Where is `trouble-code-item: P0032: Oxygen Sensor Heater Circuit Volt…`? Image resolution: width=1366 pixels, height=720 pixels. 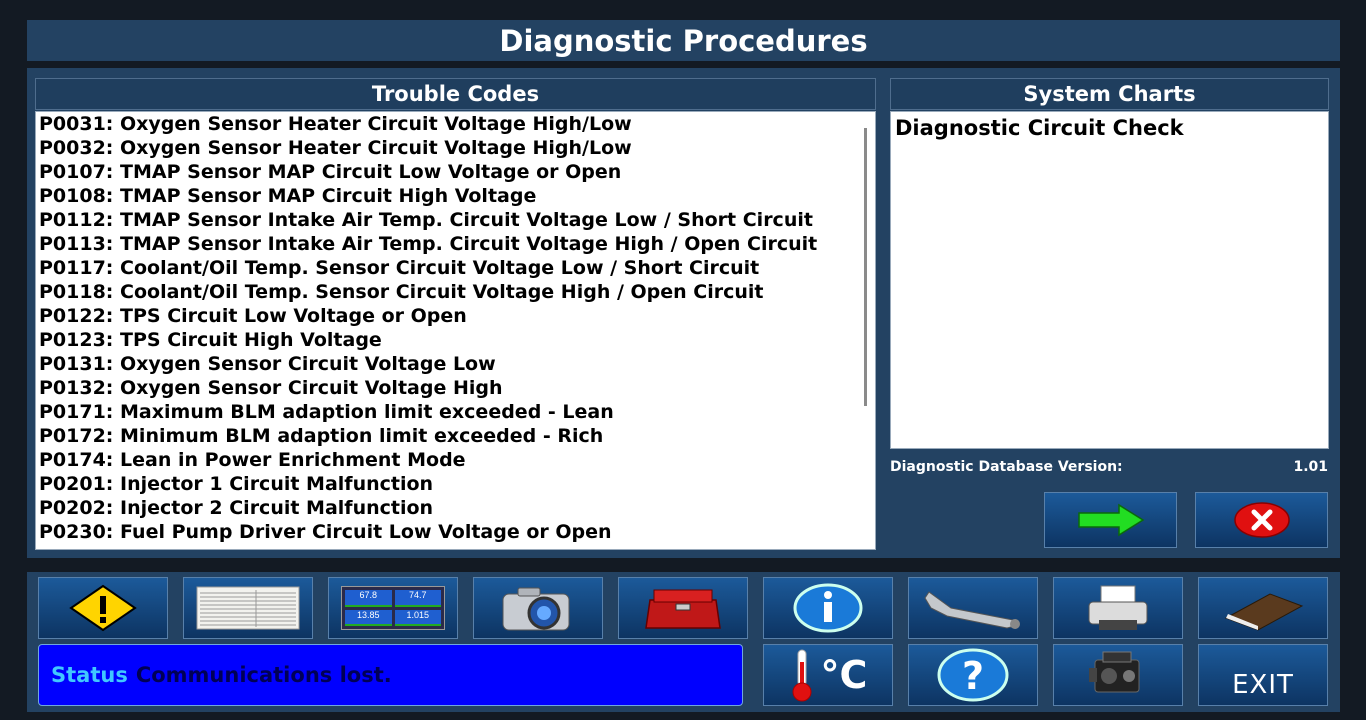 trouble-code-item: P0032: Oxygen Sensor Heater Circuit Volt… is located at coordinates (455, 148).